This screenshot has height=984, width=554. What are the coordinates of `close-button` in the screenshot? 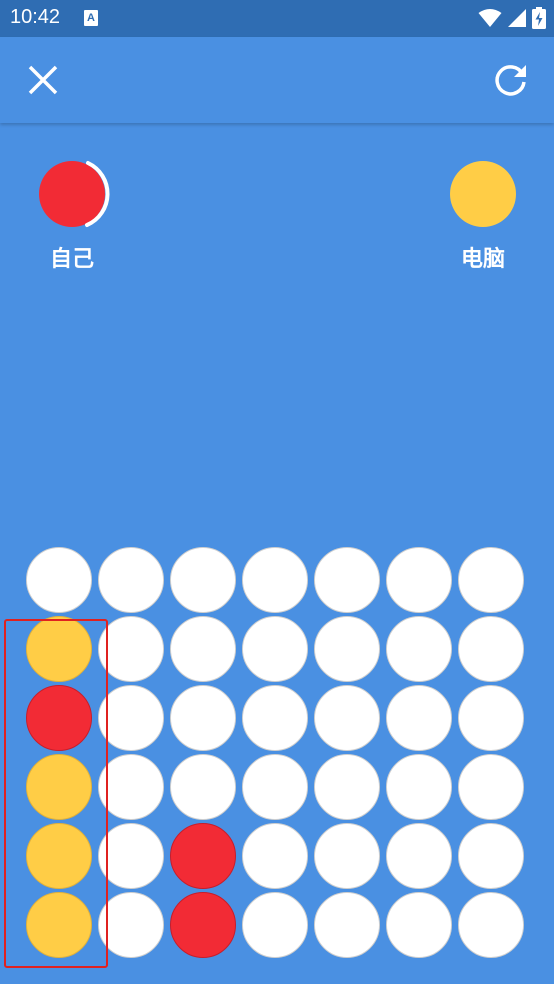 It's located at (43, 80).